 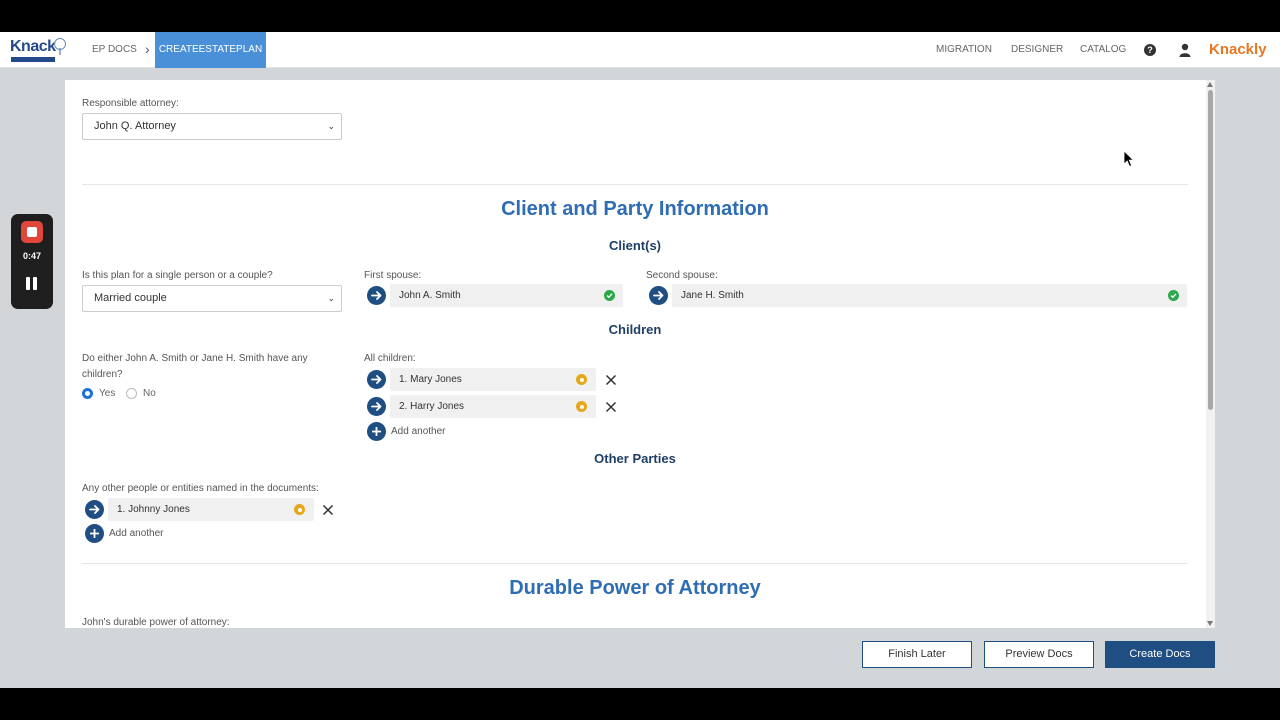 I want to click on children-yes-label: Yes, so click(x=107, y=394).